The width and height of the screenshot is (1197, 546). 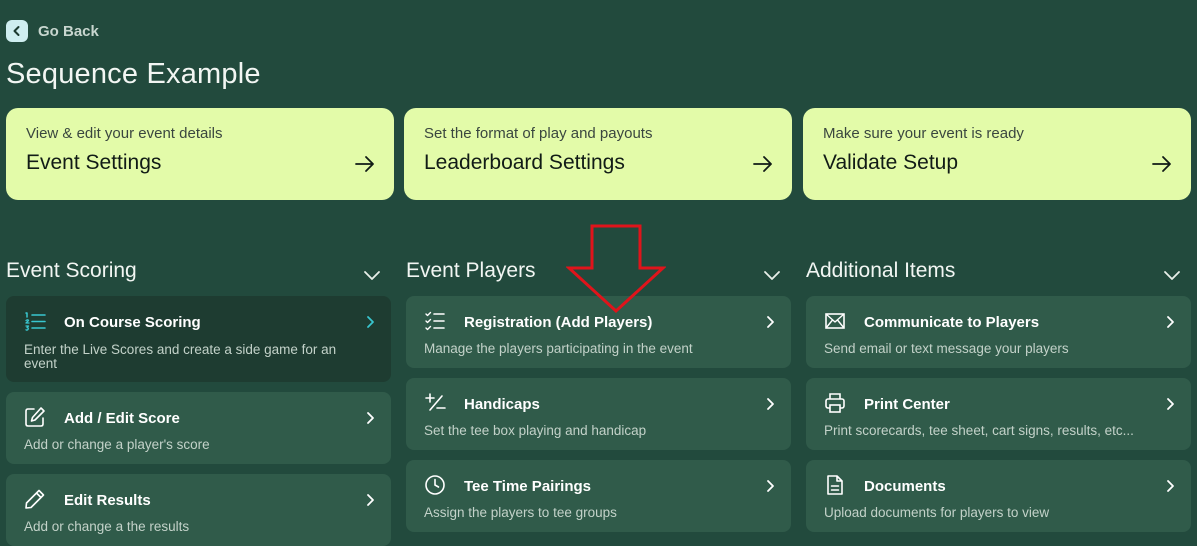 What do you see at coordinates (937, 512) in the screenshot?
I see `card-description: Upload documents for players to view` at bounding box center [937, 512].